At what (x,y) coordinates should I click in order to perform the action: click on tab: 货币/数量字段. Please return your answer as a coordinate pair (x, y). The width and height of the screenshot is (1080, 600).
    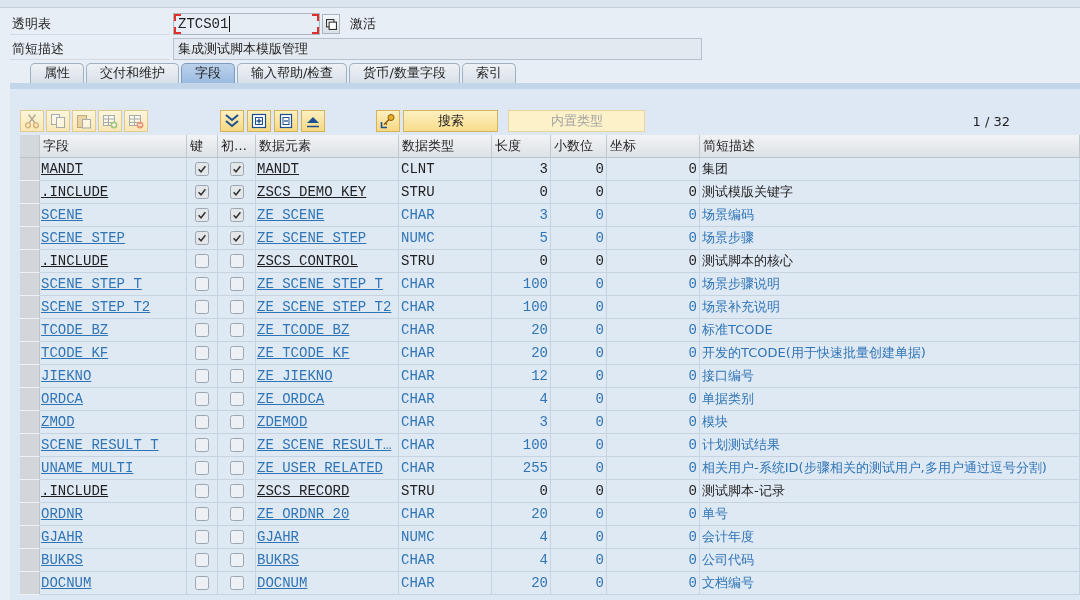
    Looking at the image, I should click on (404, 73).